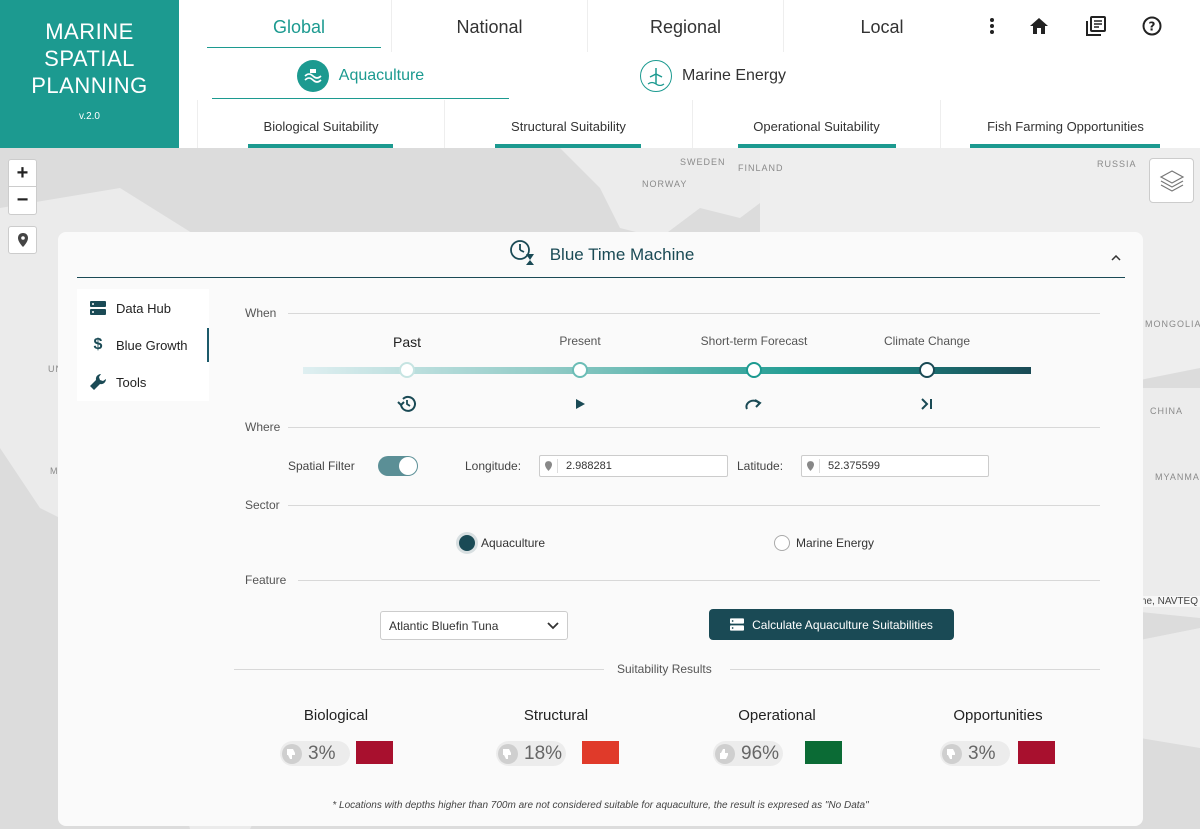  What do you see at coordinates (754, 404) in the screenshot?
I see `redo-icon` at bounding box center [754, 404].